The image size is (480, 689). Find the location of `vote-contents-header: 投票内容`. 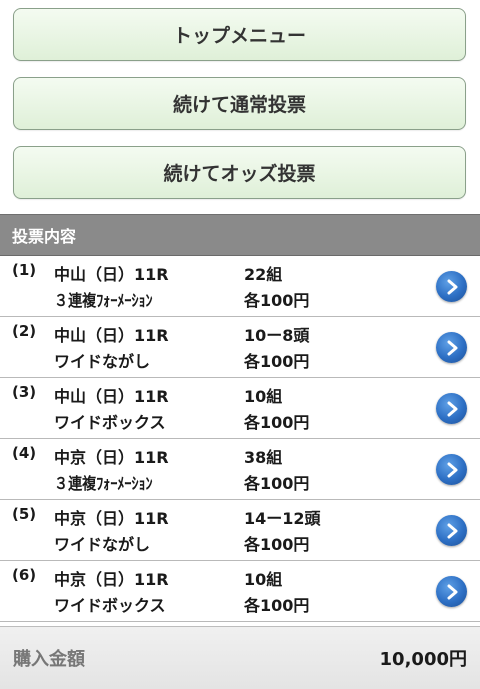

vote-contents-header: 投票内容 is located at coordinates (240, 235).